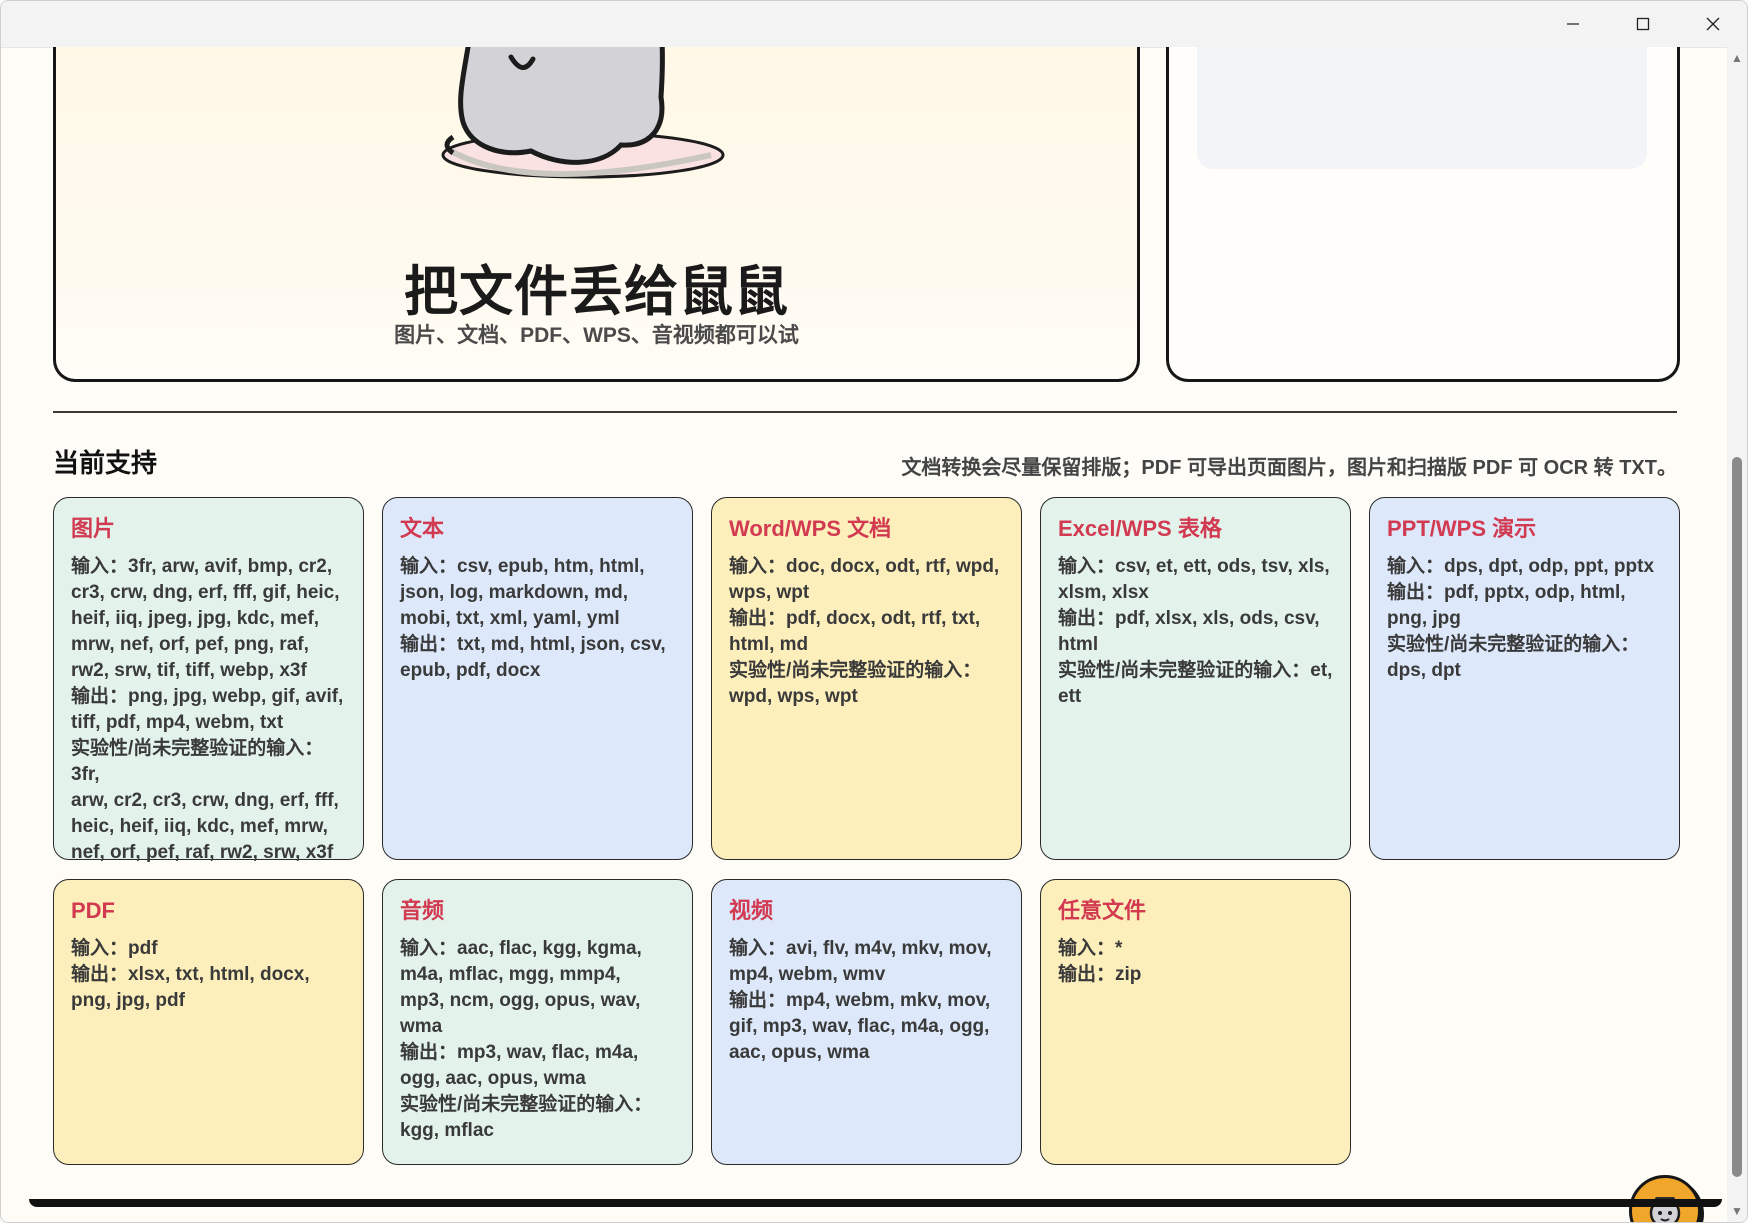  Describe the element at coordinates (1070, 696) in the screenshot. I see `format-card-line: ett` at that location.